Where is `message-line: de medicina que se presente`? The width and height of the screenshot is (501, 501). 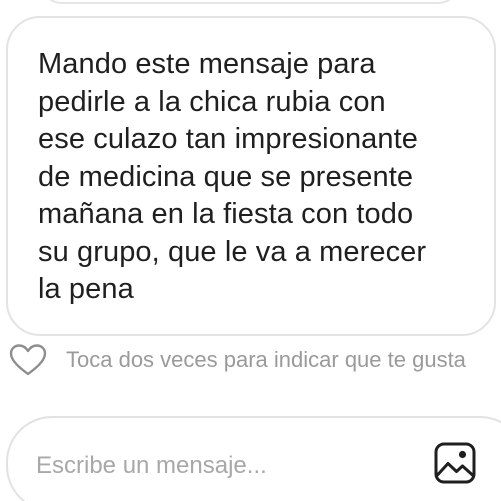 message-line: de medicina que se presente is located at coordinates (226, 176).